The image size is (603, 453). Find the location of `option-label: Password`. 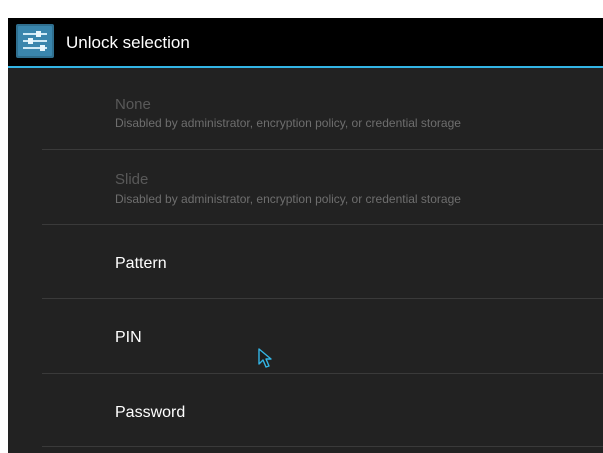

option-label: Password is located at coordinates (150, 412).